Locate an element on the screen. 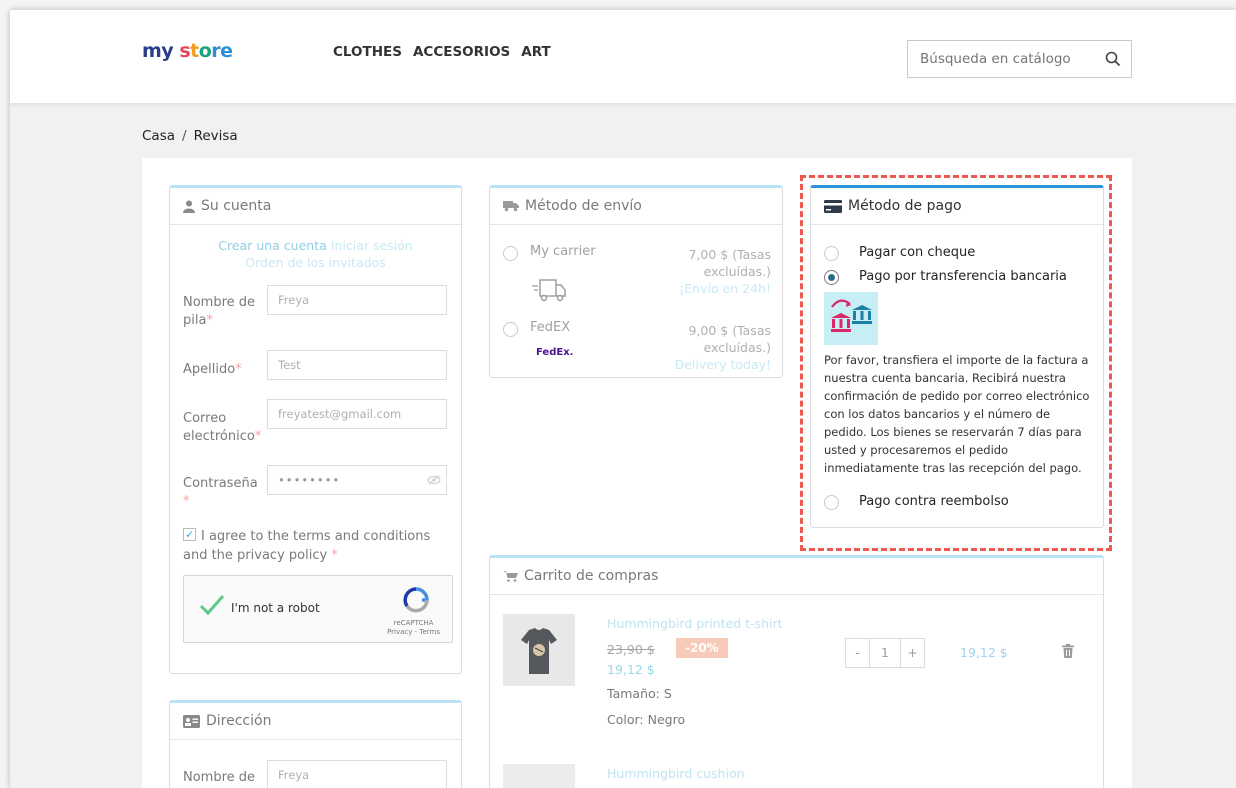  last-name-label: Apellido* is located at coordinates (212, 369).